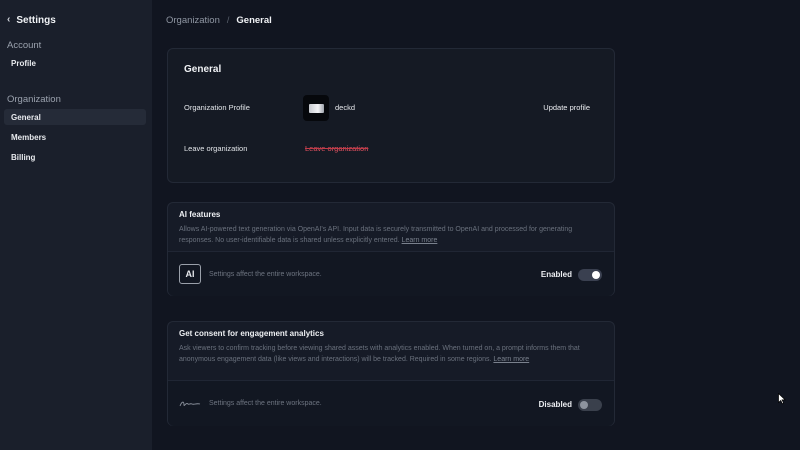 This screenshot has width=800, height=450. What do you see at coordinates (556, 274) in the screenshot?
I see `ai-toggle-status: Enabled` at bounding box center [556, 274].